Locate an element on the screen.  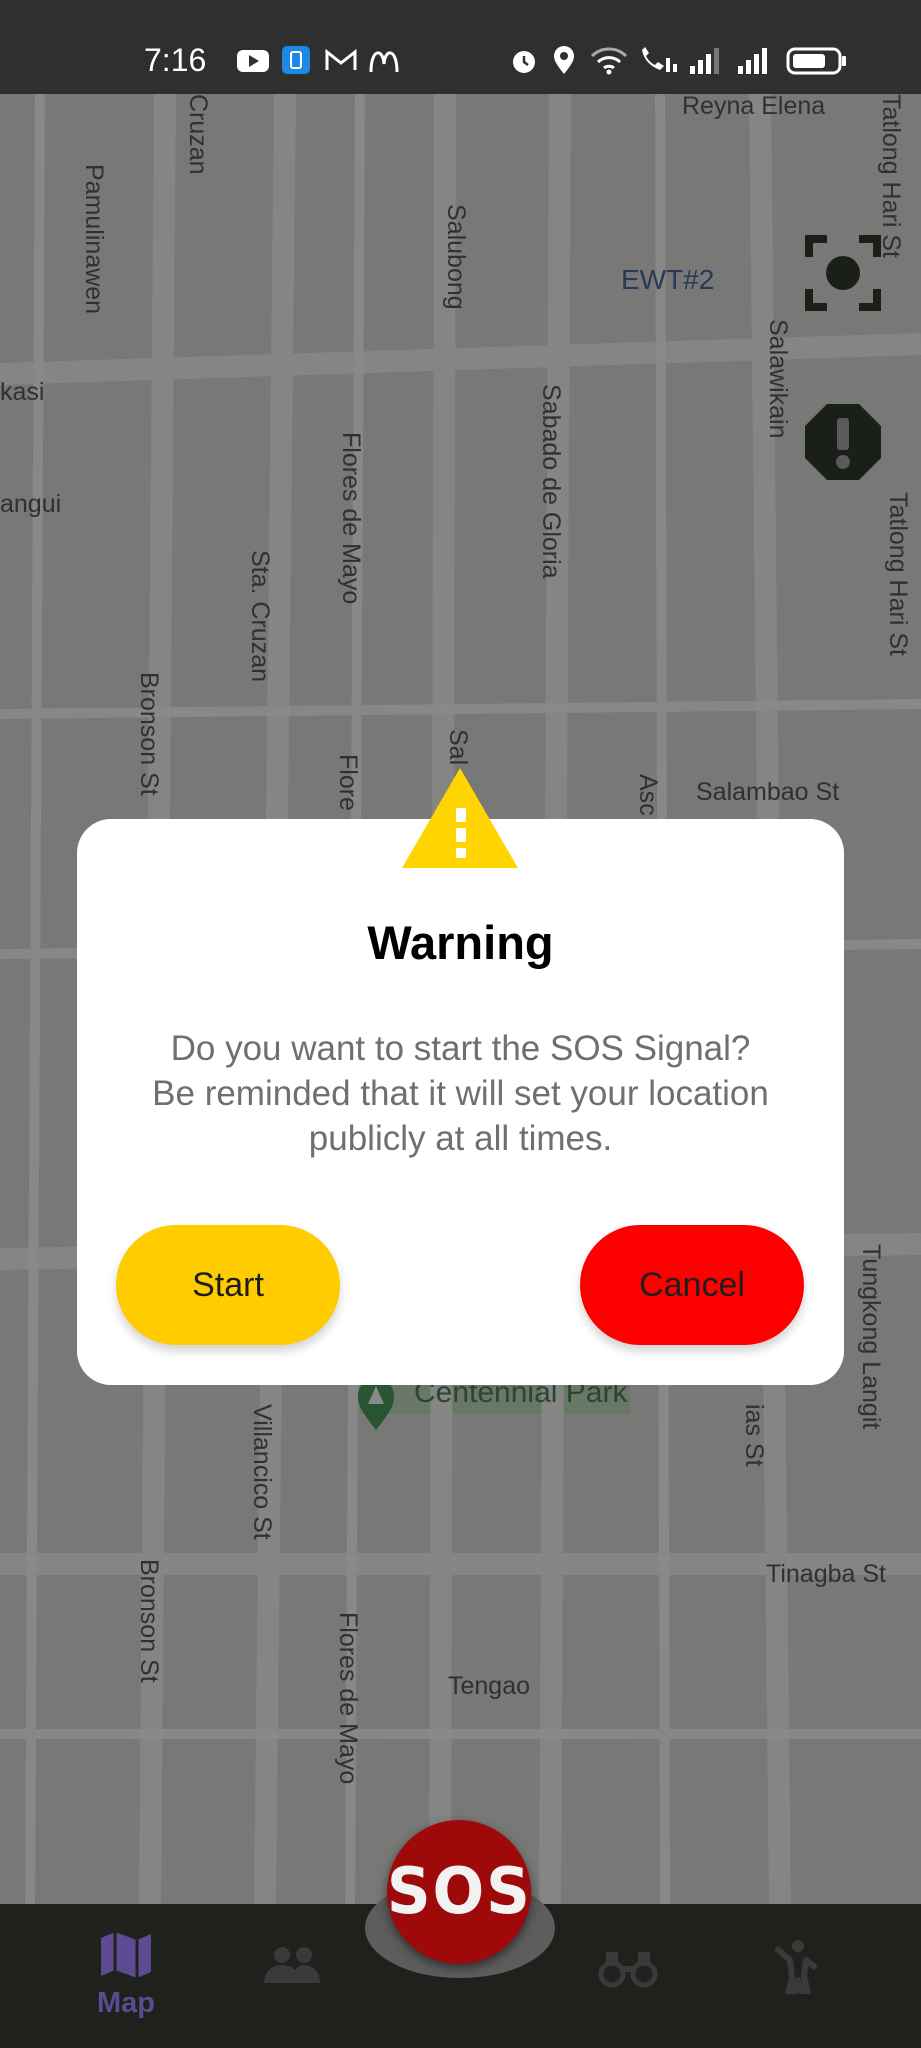
map-poi-label: EWT#2 is located at coordinates (668, 279).